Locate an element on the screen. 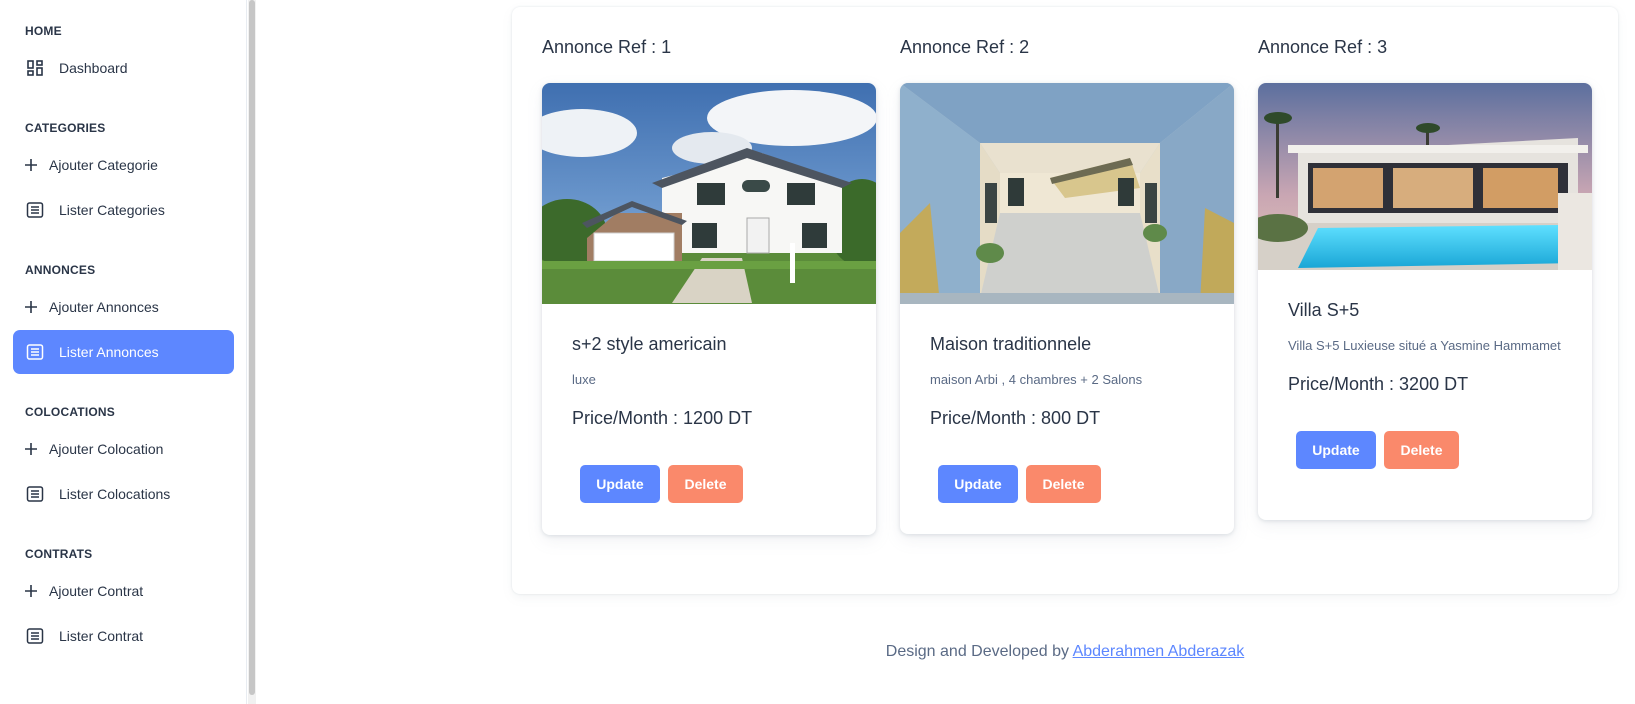  section-colocations: COLOCATIONS is located at coordinates (70, 412).